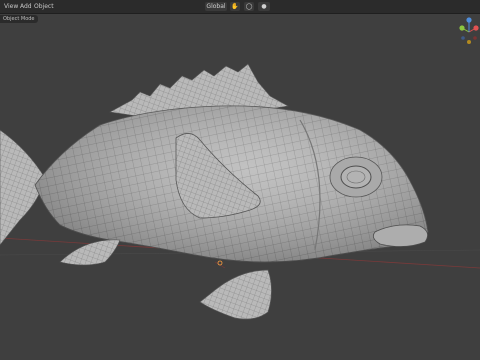  What do you see at coordinates (235, 294) in the screenshot?
I see `pelvic-fin` at bounding box center [235, 294].